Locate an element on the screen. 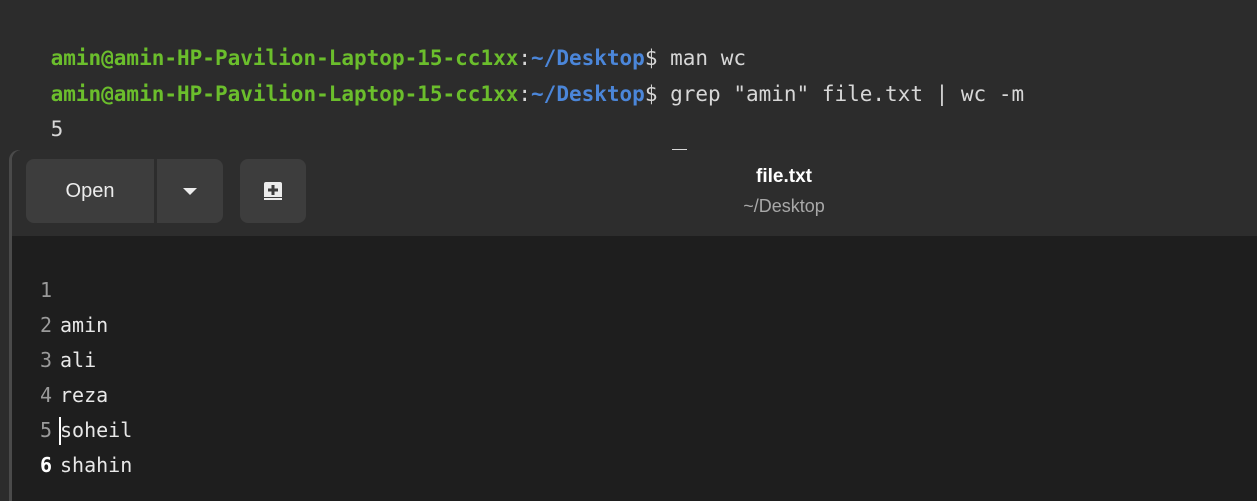  chevron-down-icon is located at coordinates (190, 191).